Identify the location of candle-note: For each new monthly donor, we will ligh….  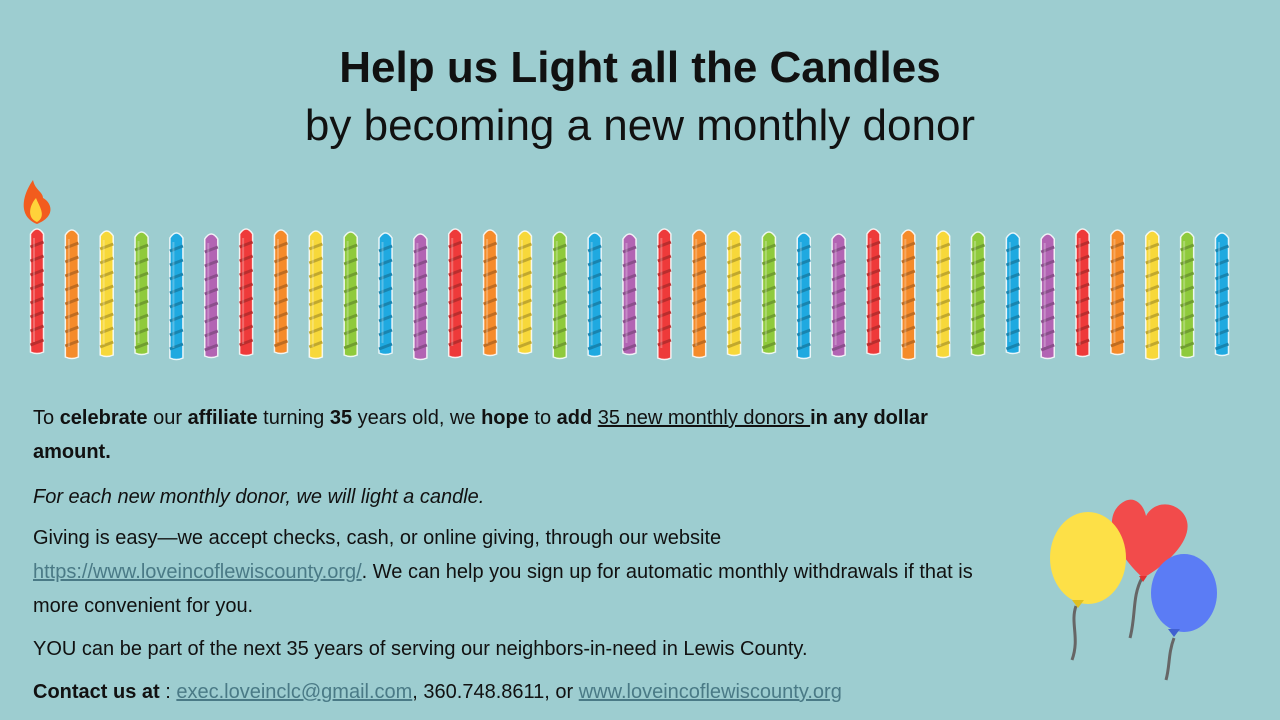
(259, 497).